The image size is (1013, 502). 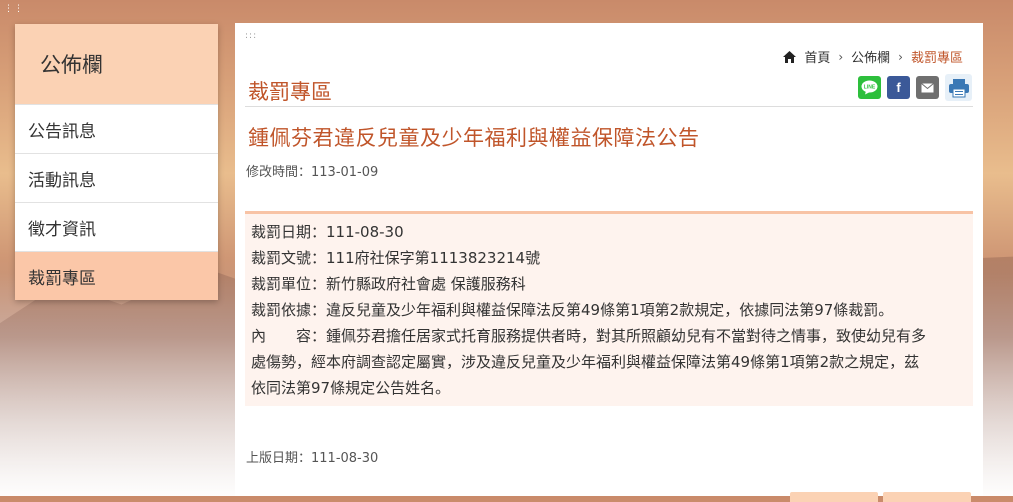 I want to click on penalty-date-value: 111-08-30, so click(x=365, y=232).